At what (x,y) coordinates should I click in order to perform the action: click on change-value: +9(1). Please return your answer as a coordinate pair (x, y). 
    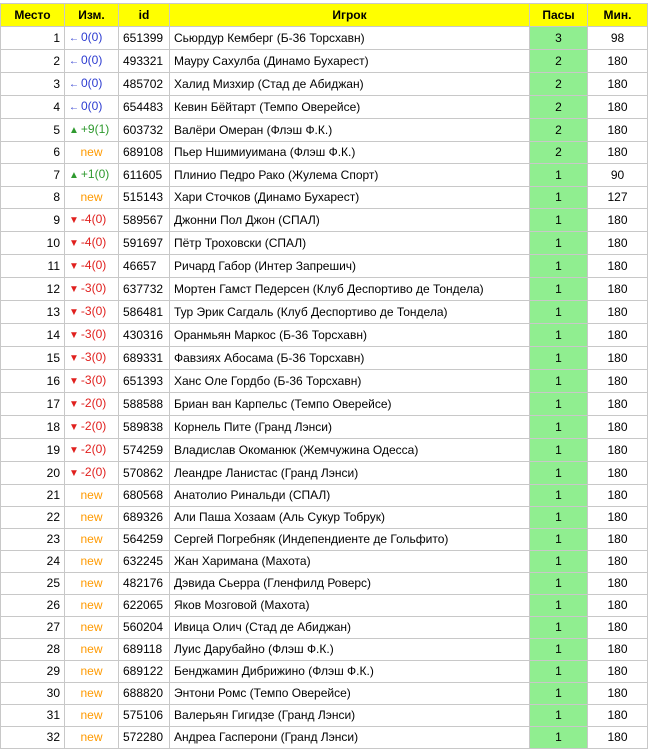
    Looking at the image, I should click on (95, 129).